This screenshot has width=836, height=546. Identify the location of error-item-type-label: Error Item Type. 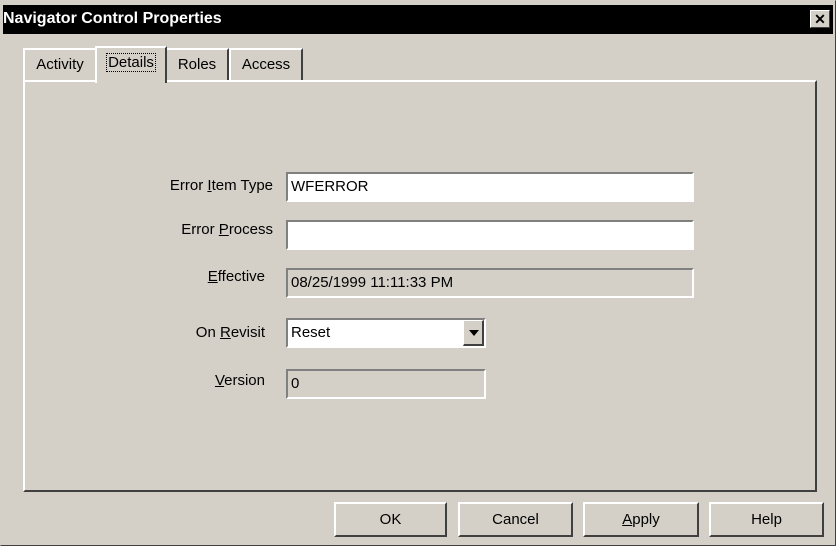
(221, 185).